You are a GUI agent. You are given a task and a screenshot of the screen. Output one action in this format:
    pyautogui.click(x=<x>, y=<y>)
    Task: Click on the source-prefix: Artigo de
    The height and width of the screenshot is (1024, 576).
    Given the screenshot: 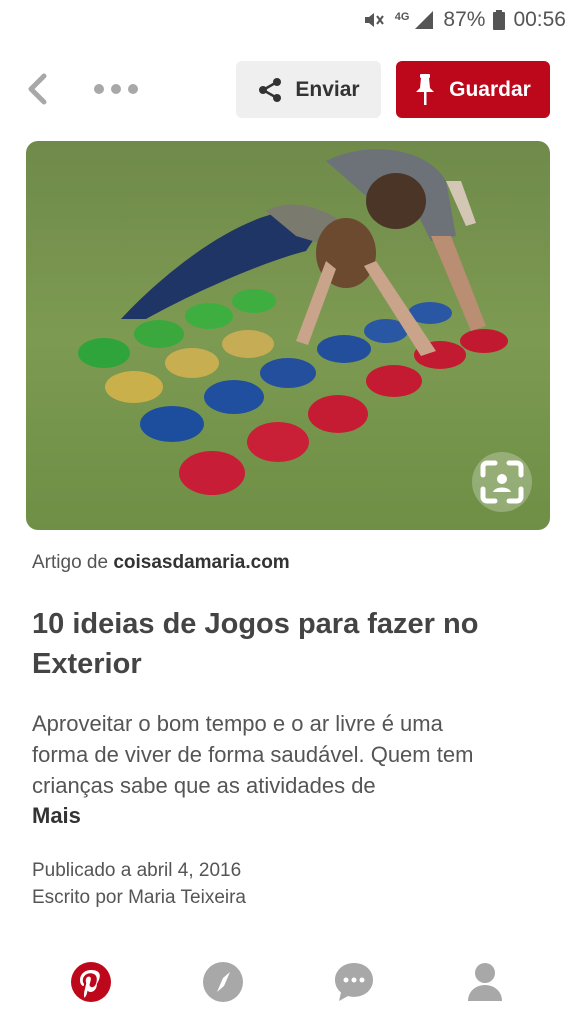 What is the action you would take?
    pyautogui.click(x=70, y=562)
    